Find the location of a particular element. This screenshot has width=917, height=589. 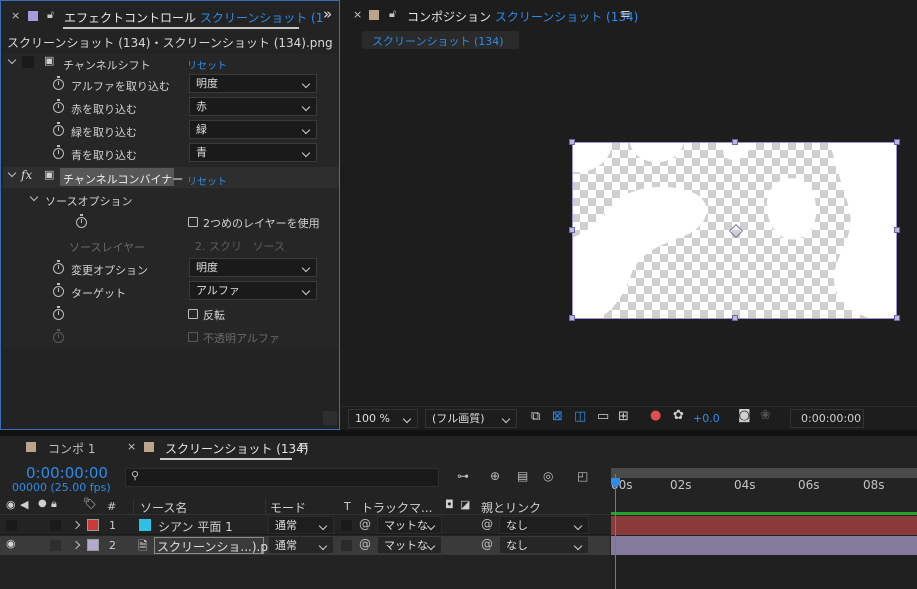

use-second-layer-checkbox is located at coordinates (193, 222).